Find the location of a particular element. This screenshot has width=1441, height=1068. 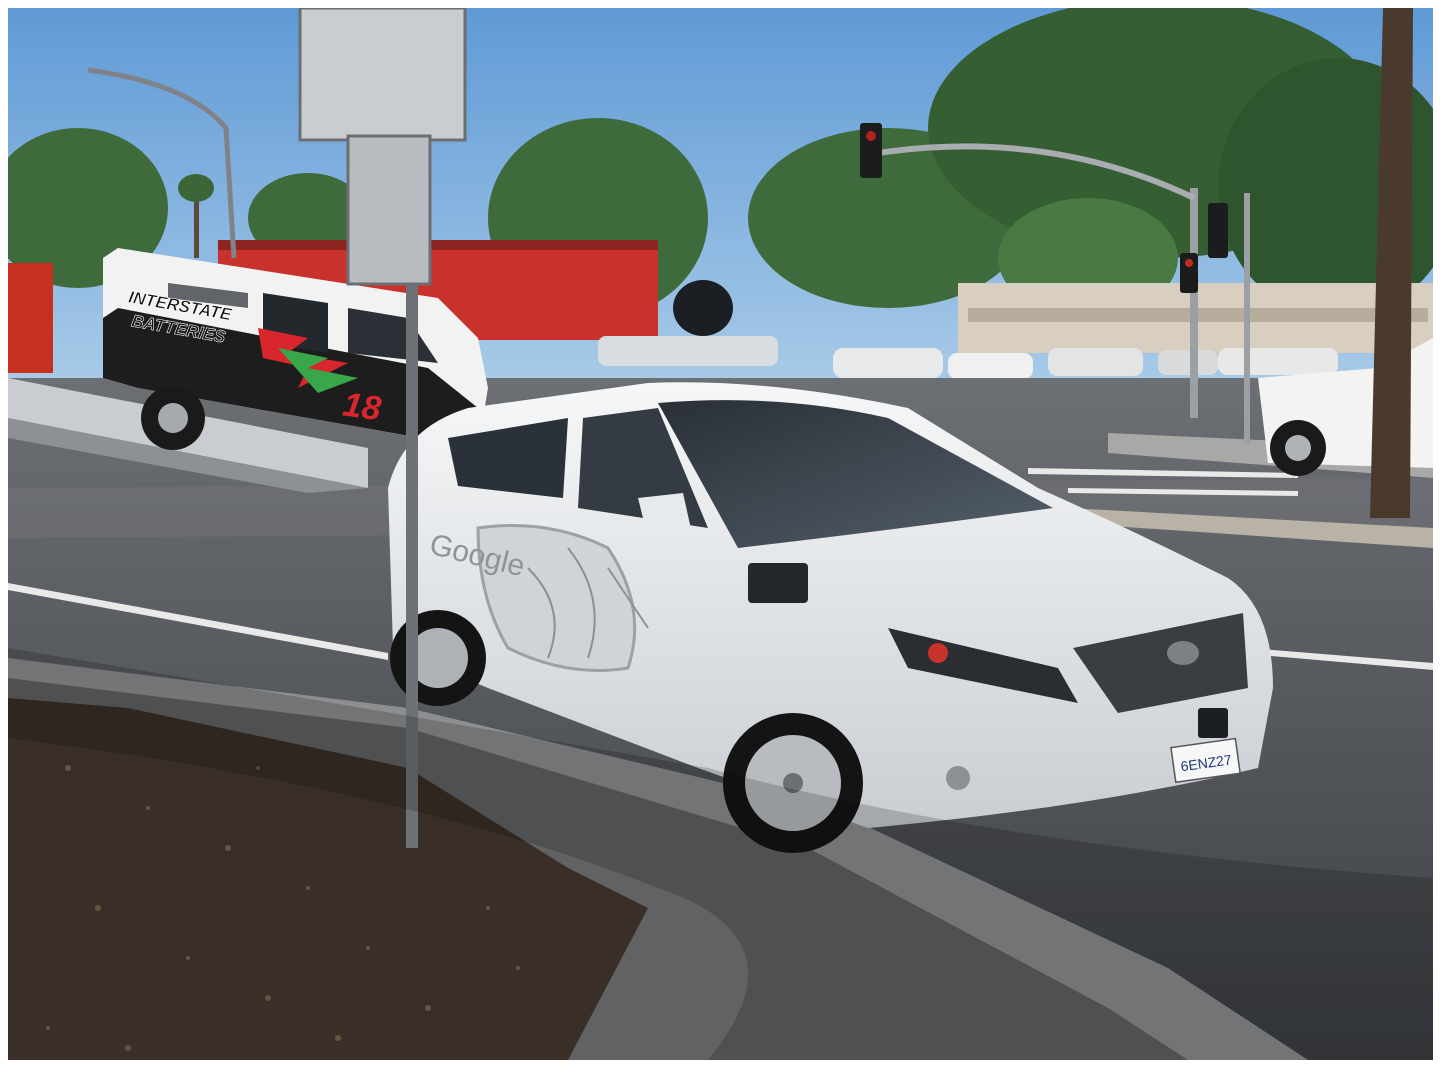

van-number: 18 is located at coordinates (362, 406).